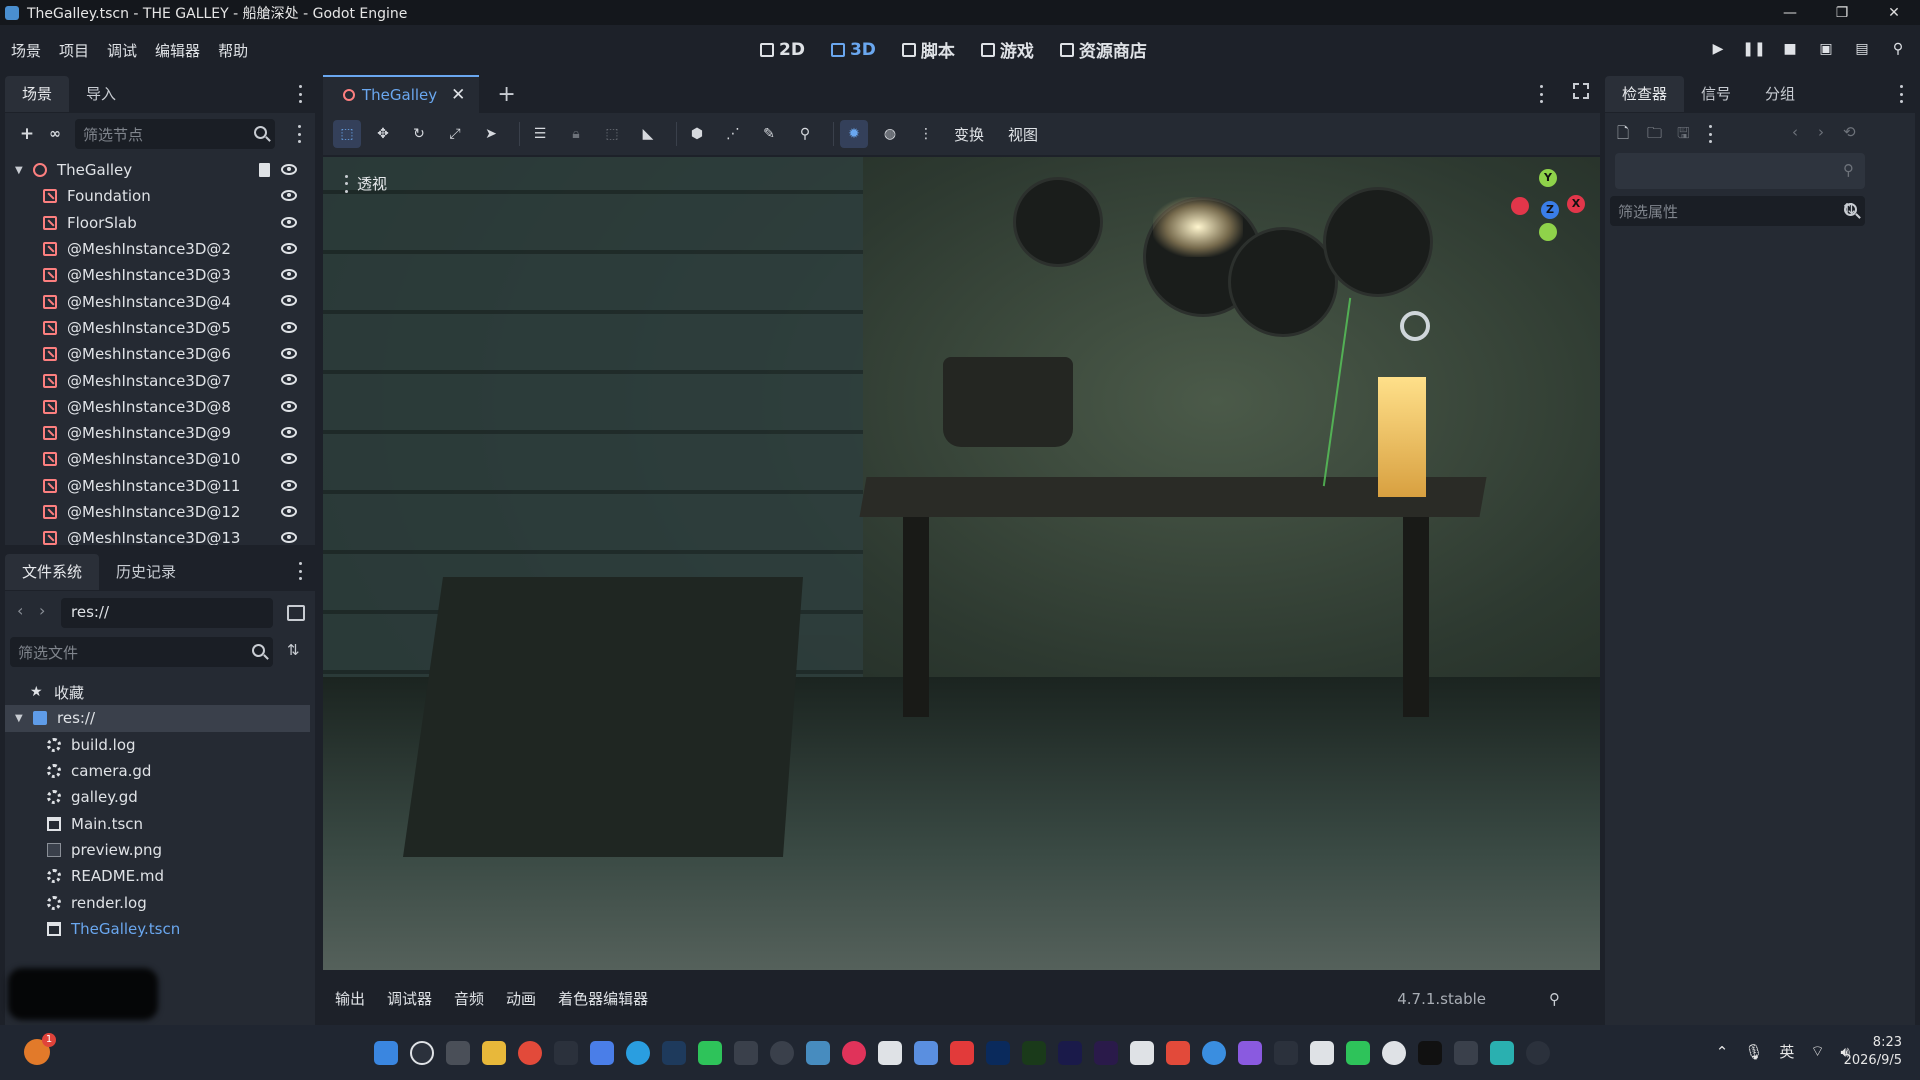 This screenshot has width=1920, height=1080. Describe the element at coordinates (1737, 211) in the screenshot. I see `property-filter-input: 筛选属性` at that location.